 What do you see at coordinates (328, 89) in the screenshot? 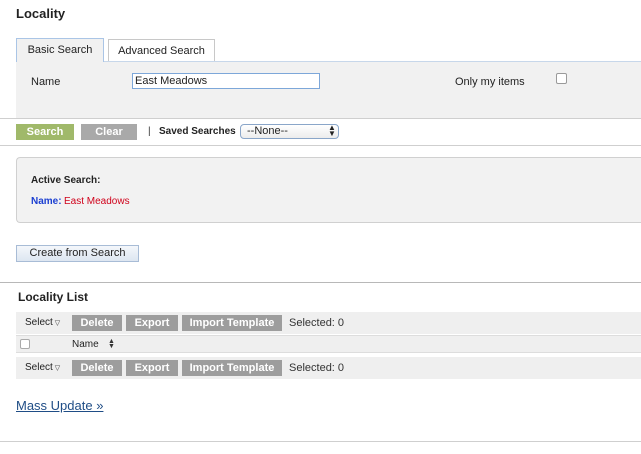
I see `search-panel` at bounding box center [328, 89].